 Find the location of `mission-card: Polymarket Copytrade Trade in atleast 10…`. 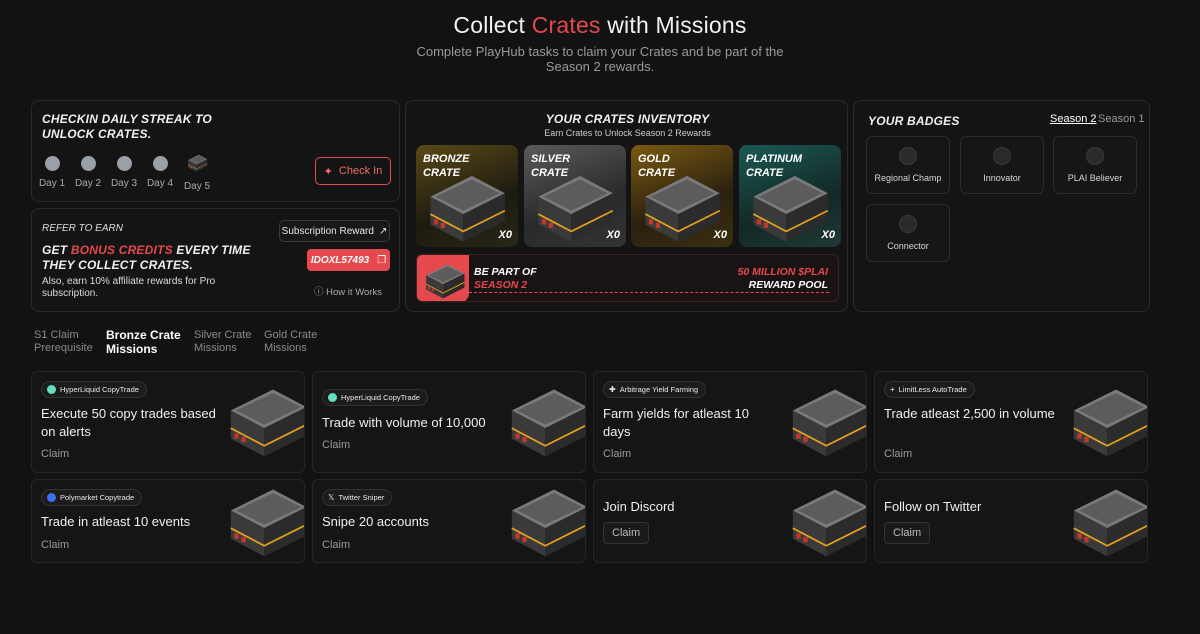

mission-card: Polymarket Copytrade Trade in atleast 10… is located at coordinates (168, 521).